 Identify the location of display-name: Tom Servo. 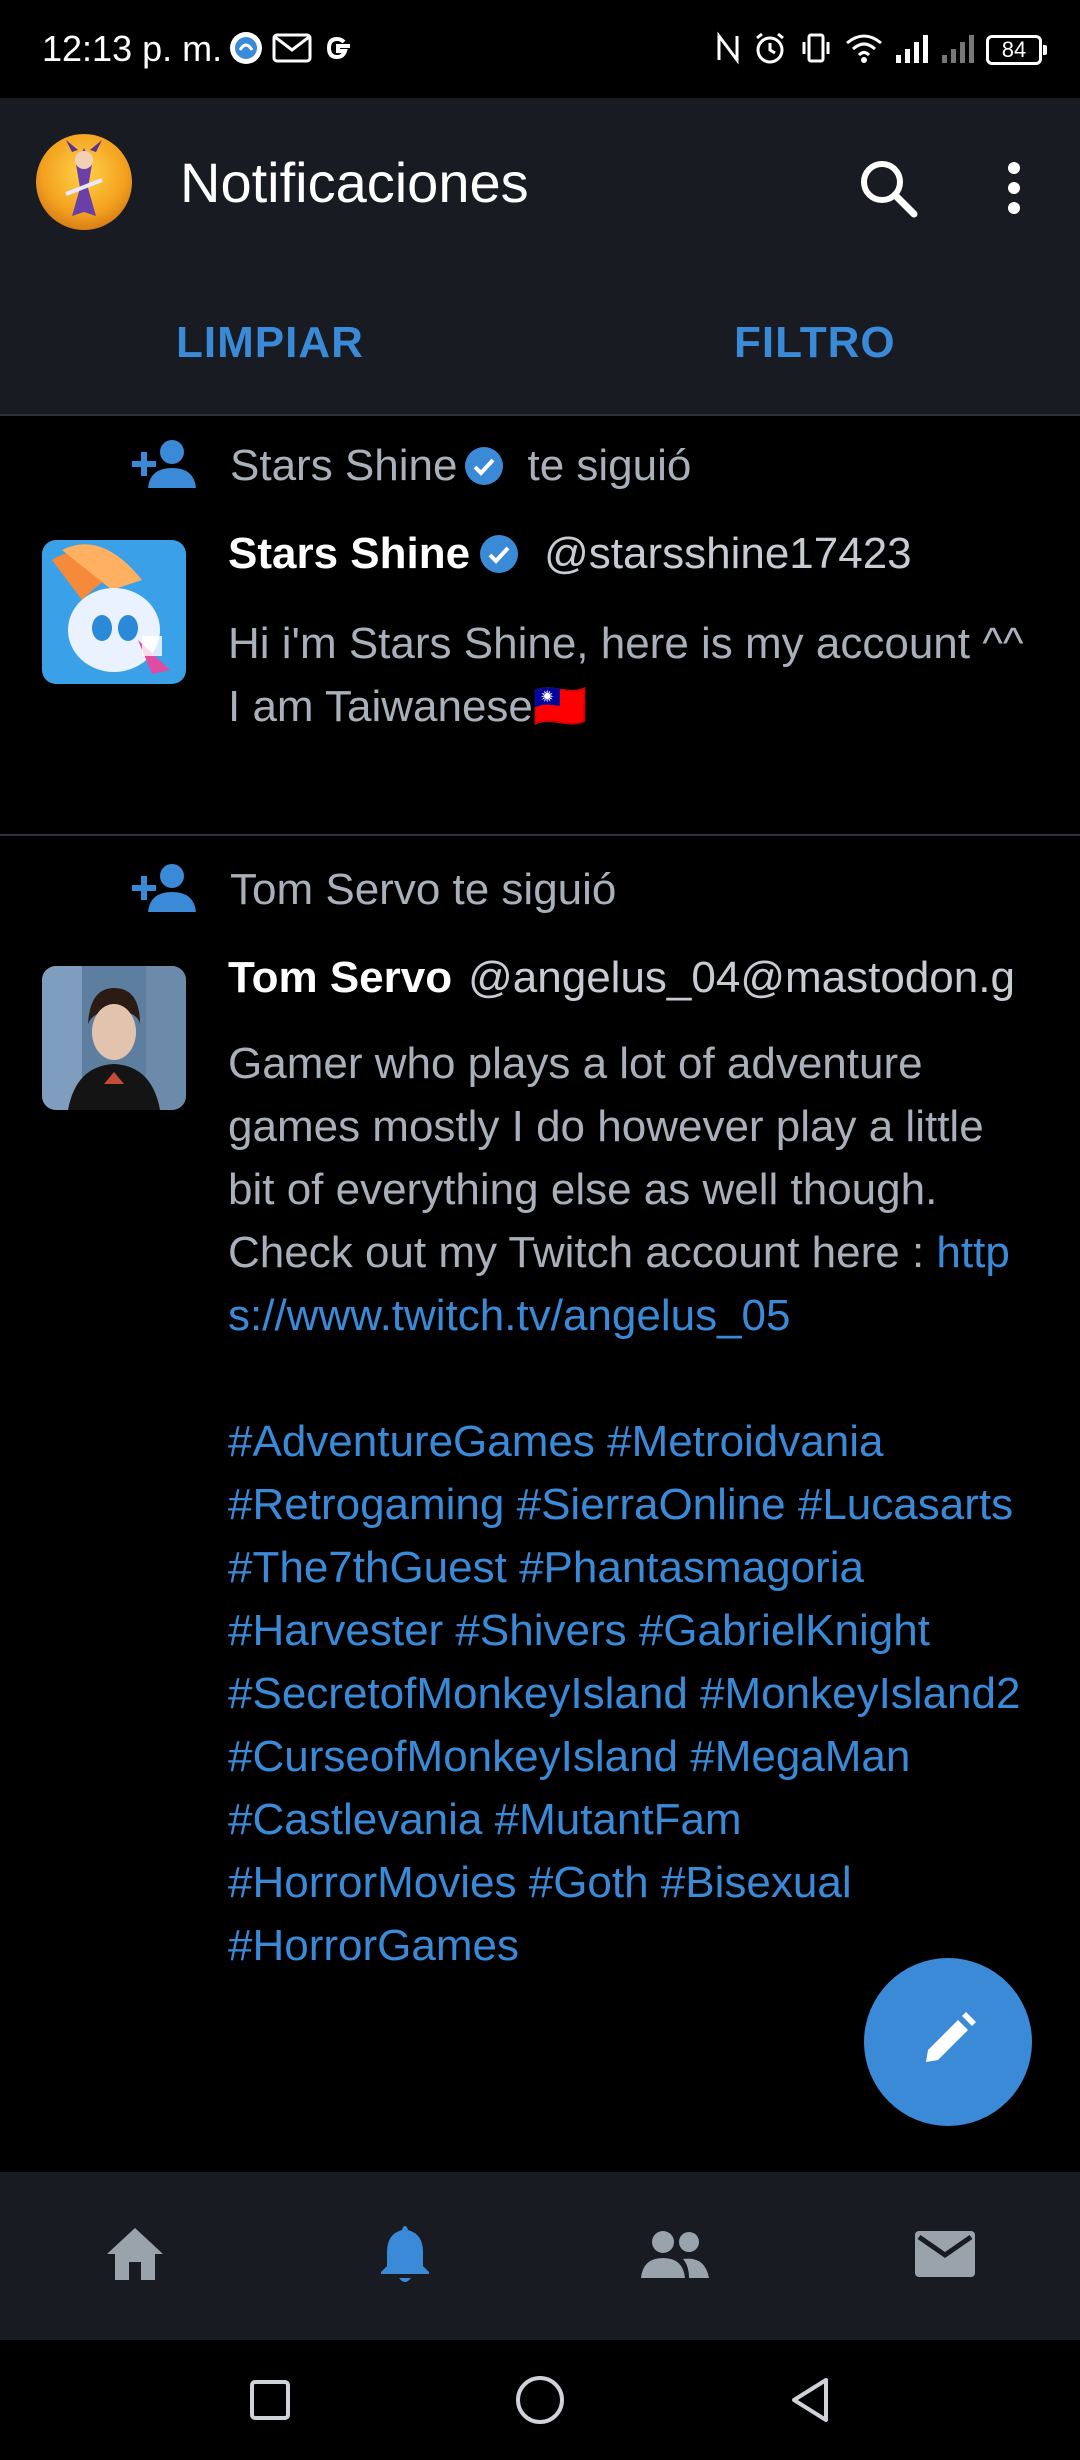
(340, 978).